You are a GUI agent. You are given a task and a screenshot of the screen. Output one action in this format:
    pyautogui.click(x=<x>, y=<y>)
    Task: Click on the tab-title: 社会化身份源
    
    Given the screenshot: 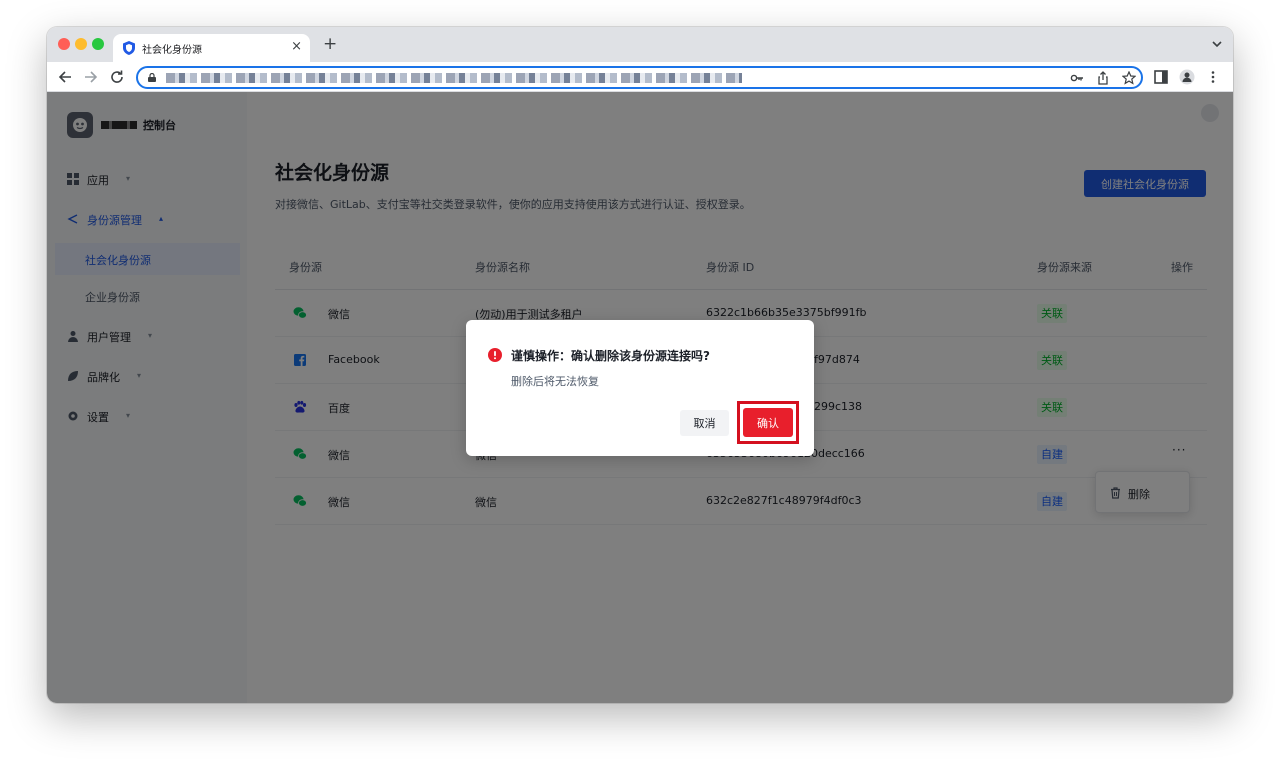 What is the action you would take?
    pyautogui.click(x=172, y=50)
    